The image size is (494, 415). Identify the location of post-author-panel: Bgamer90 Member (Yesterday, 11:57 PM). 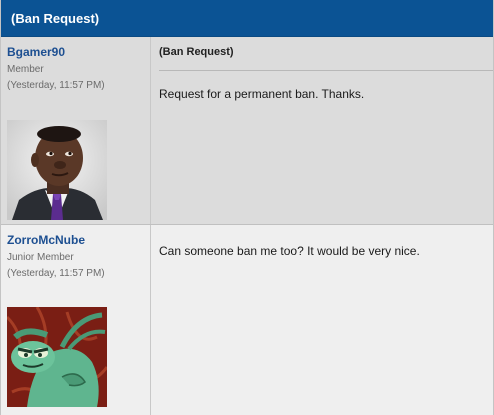
(76, 130).